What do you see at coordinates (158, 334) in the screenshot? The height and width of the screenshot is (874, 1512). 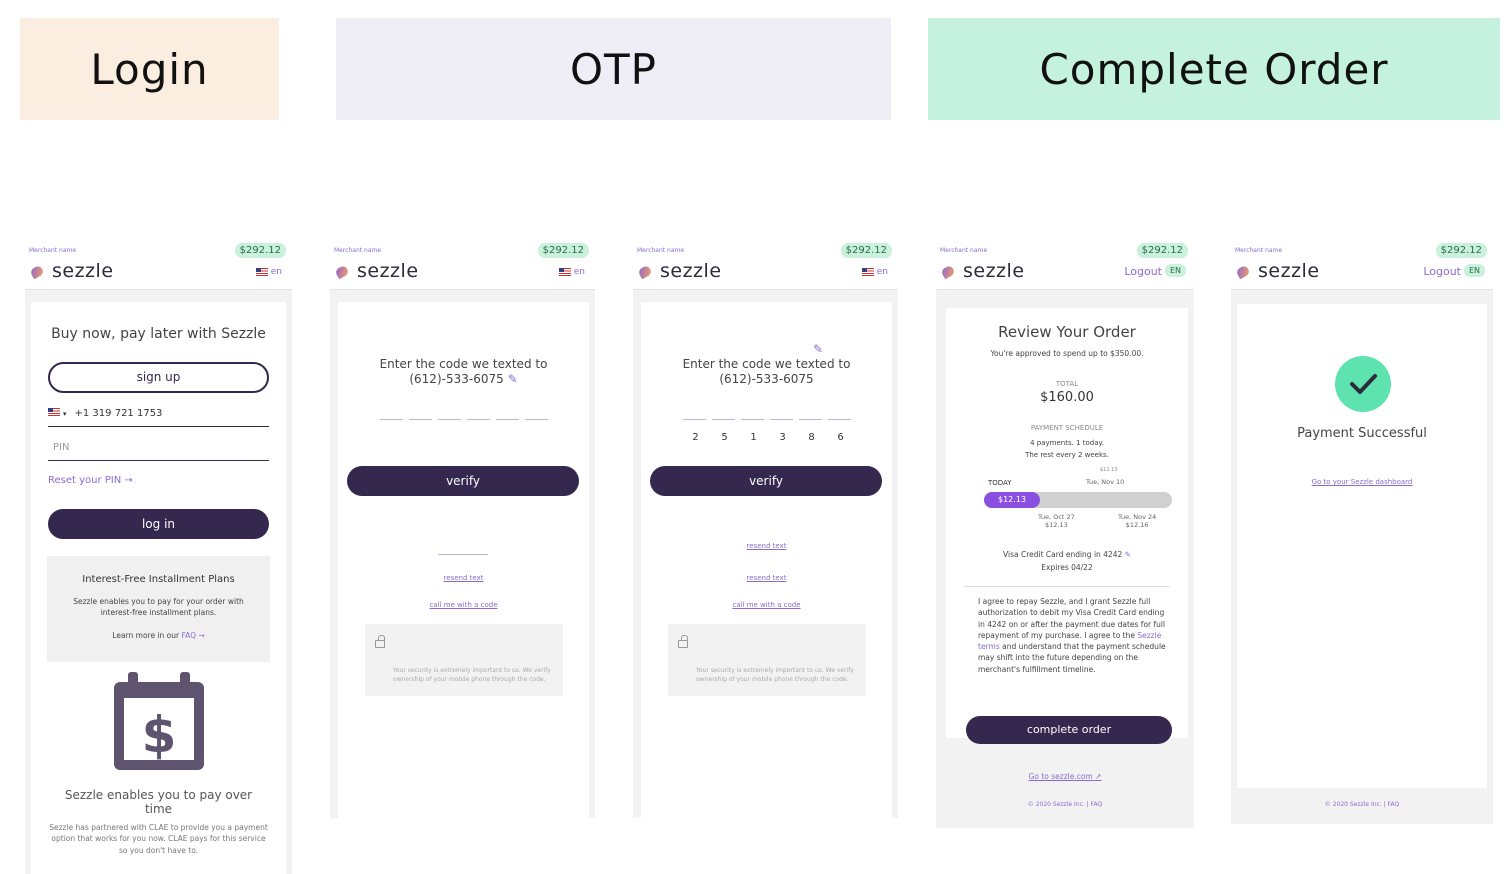 I see `login-title: Buy now, pay later with Sezzle` at bounding box center [158, 334].